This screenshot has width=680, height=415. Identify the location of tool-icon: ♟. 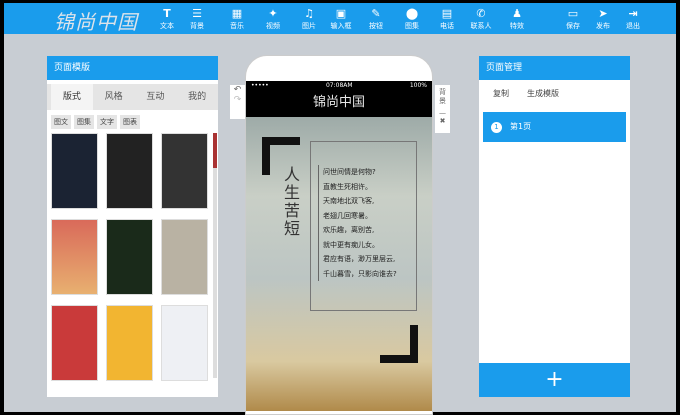
(517, 13).